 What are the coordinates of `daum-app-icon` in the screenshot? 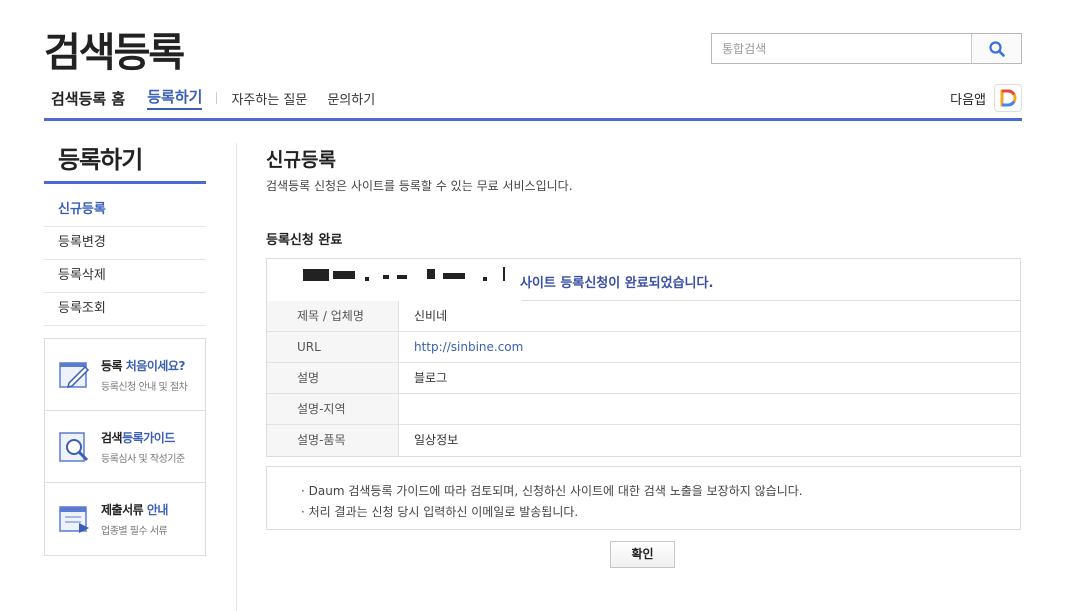 It's located at (1008, 98).